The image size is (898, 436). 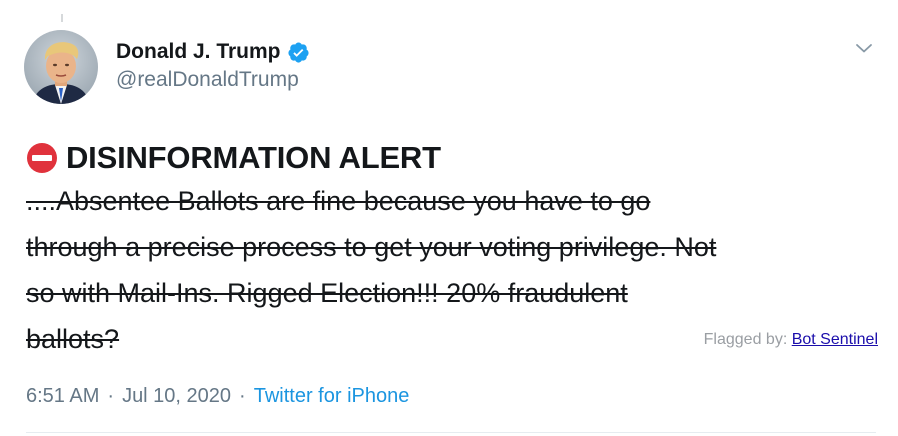 I want to click on author-name-row: Donald J. Trump, so click(x=213, y=52).